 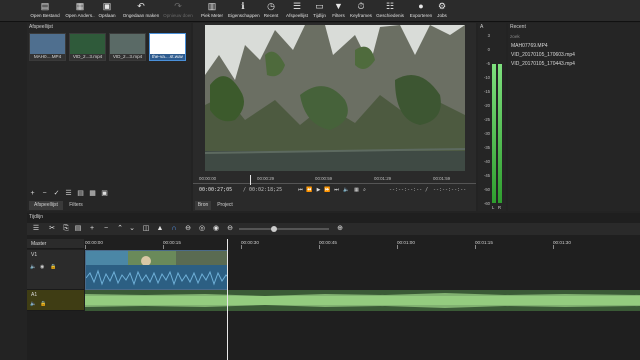 What do you see at coordinates (188, 229) in the screenshot?
I see `scrub-icon: ⊖` at bounding box center [188, 229].